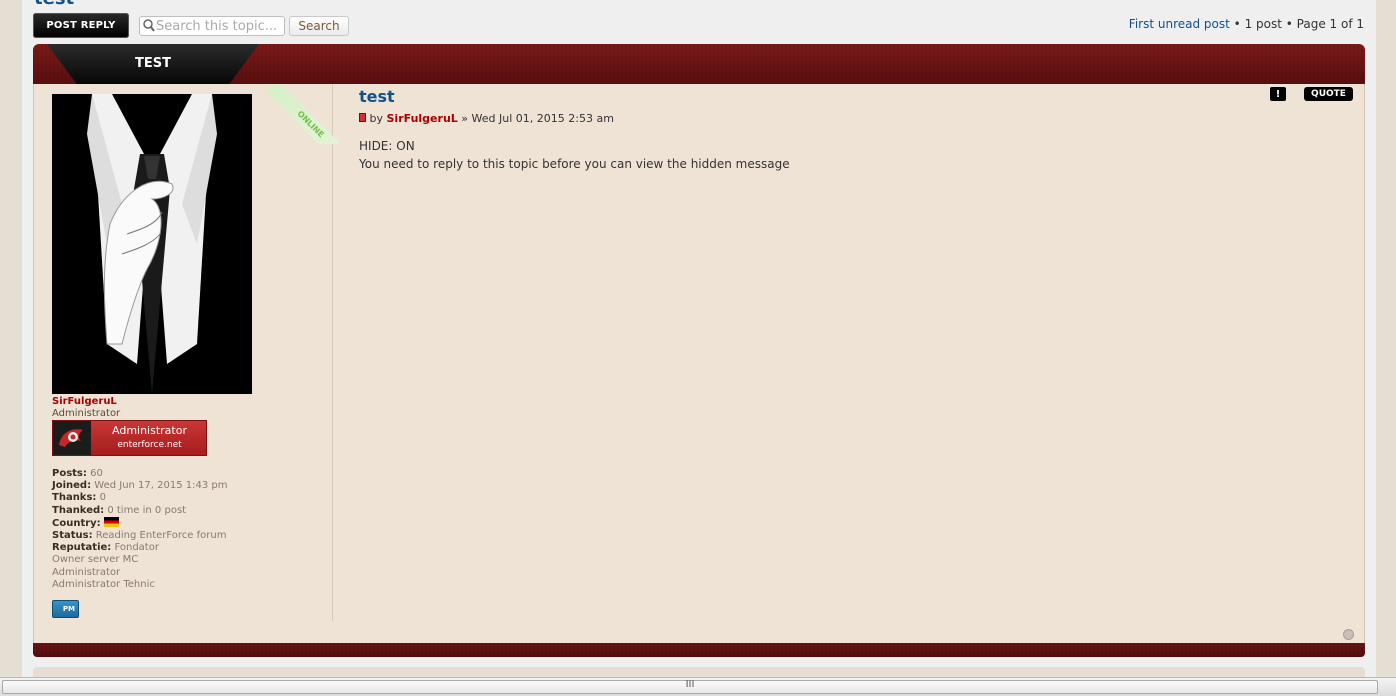 This screenshot has width=1396, height=696. I want to click on horizontal-scrollbar: III, so click(698, 686).